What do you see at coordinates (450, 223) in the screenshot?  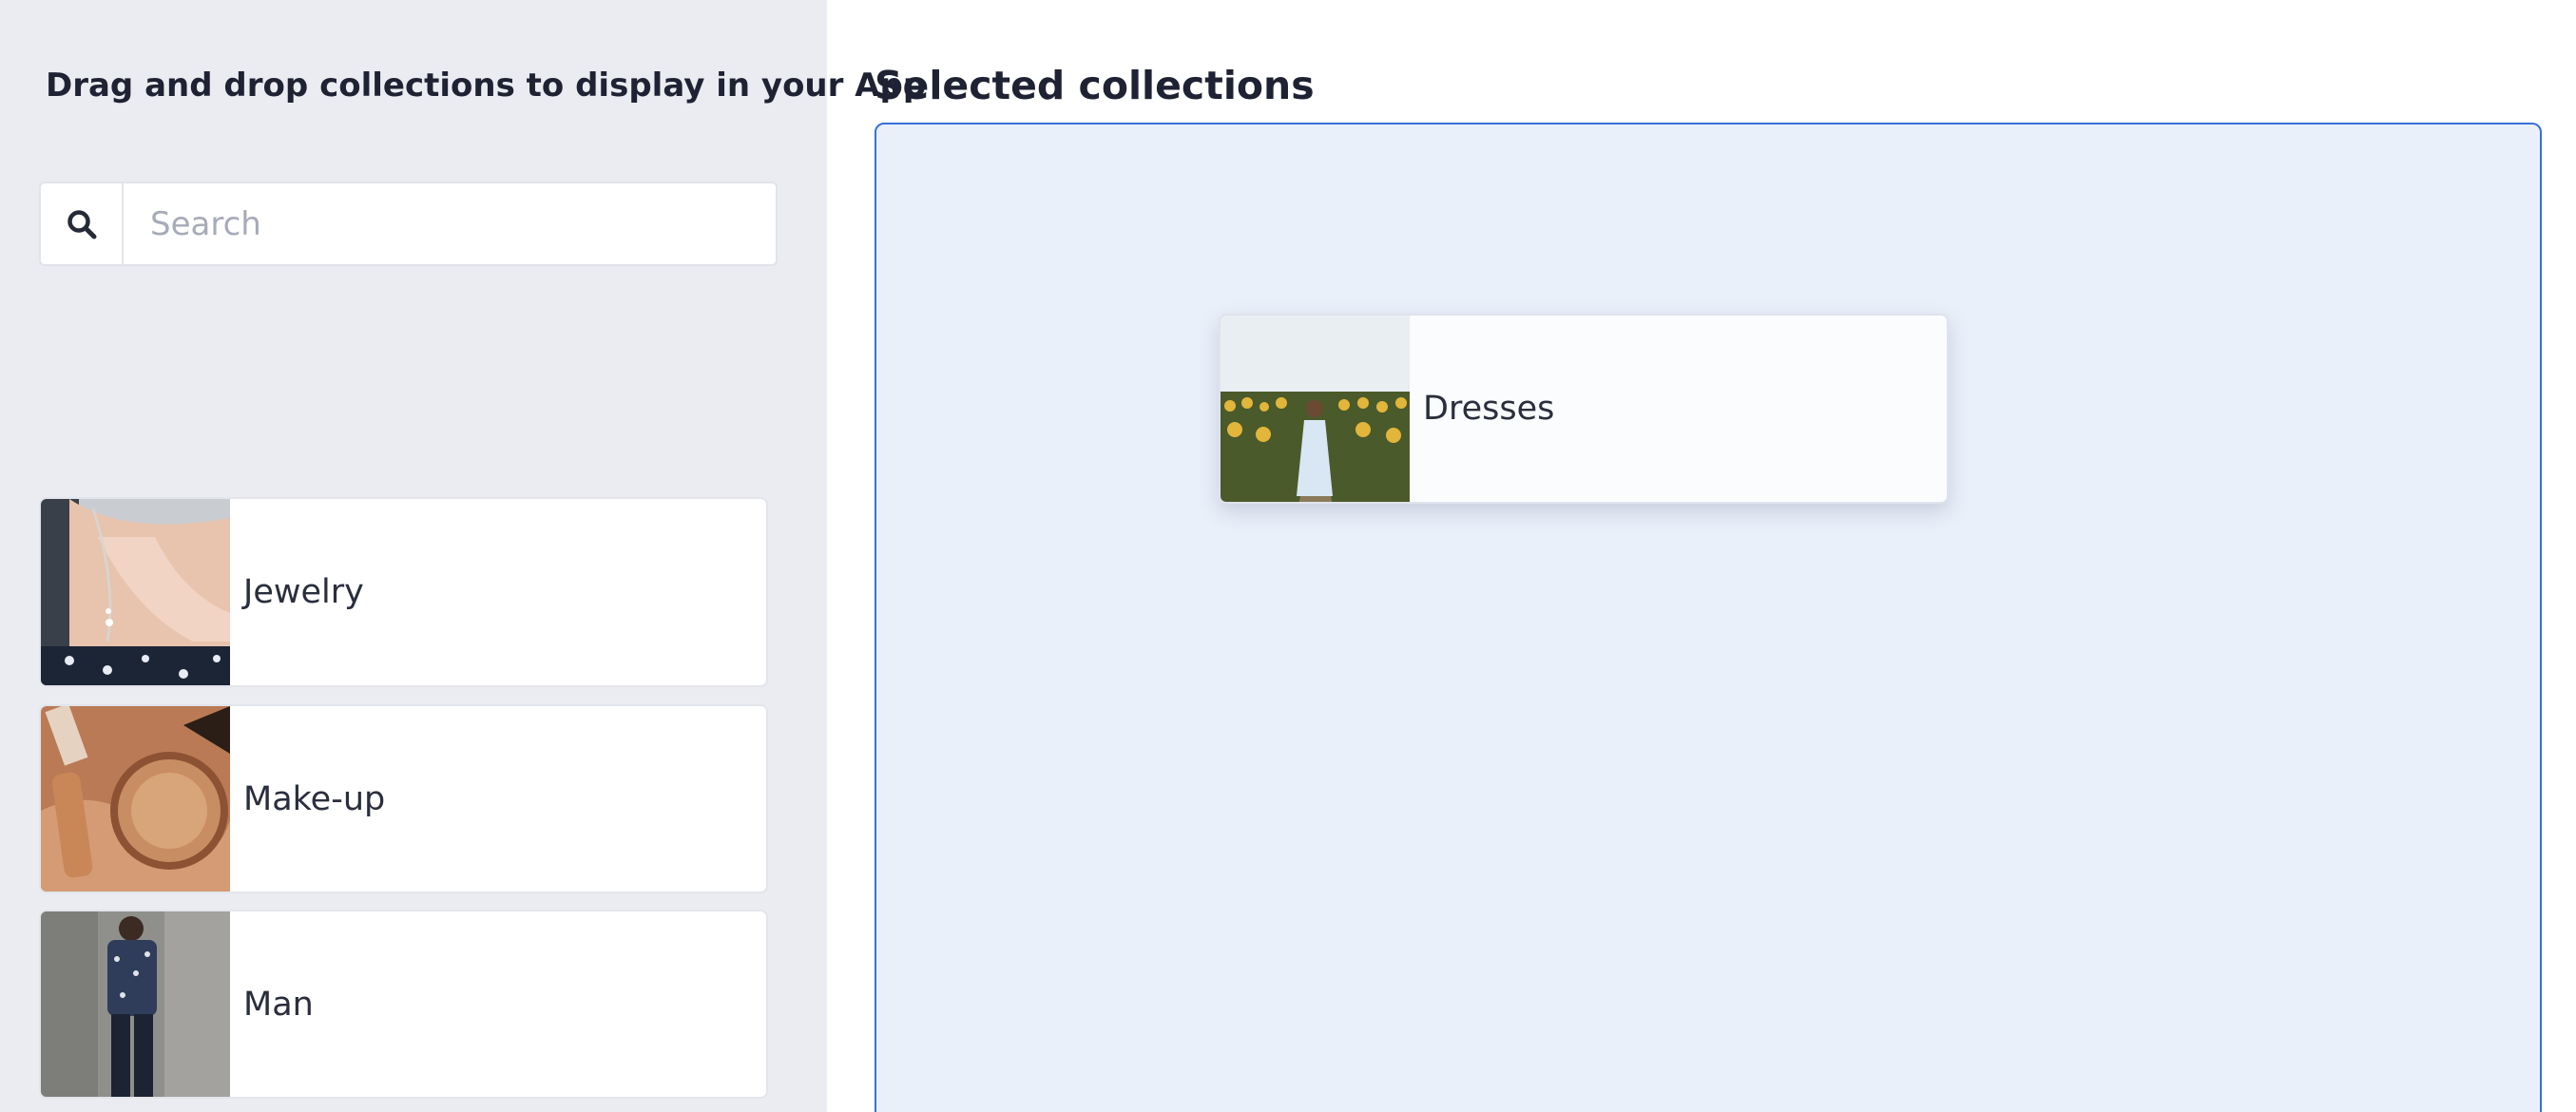 I see `search-input` at bounding box center [450, 223].